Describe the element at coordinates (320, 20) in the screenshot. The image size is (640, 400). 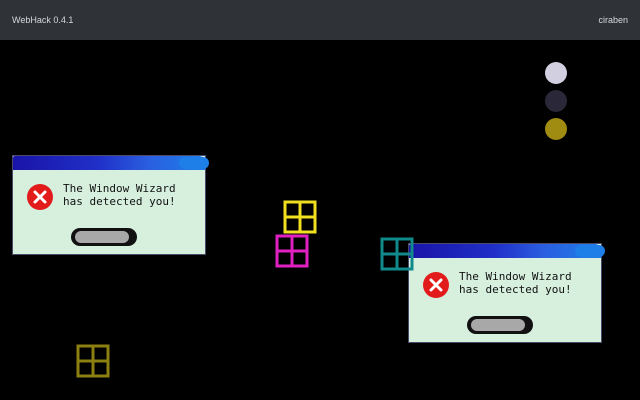
I see `top-bar: WebHack 0.4.1 ciraben` at that location.